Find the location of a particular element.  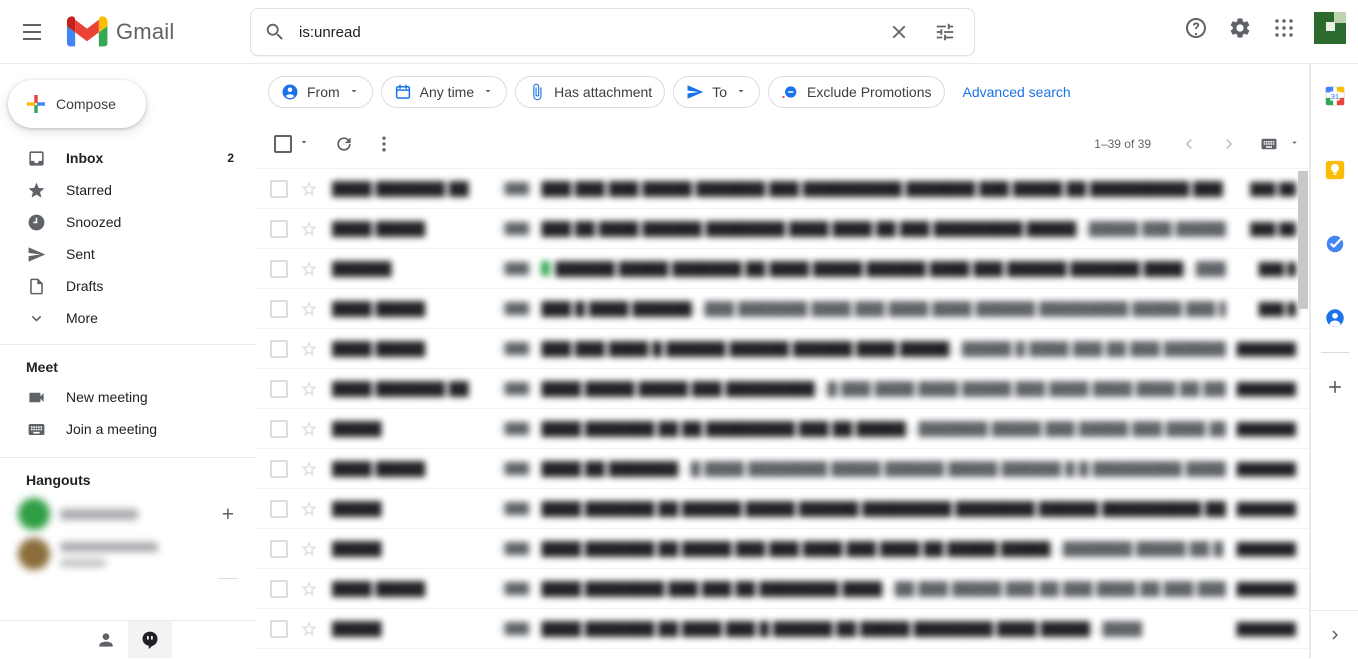

filter-chip-from: From is located at coordinates (320, 92).